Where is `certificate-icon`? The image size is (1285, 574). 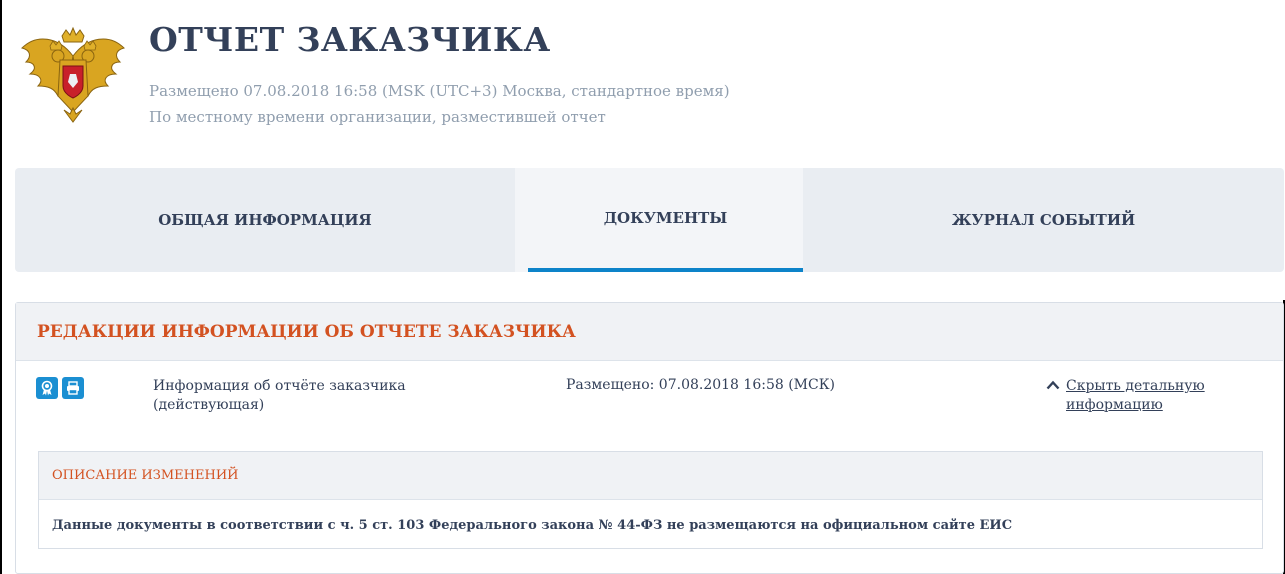 certificate-icon is located at coordinates (47, 388).